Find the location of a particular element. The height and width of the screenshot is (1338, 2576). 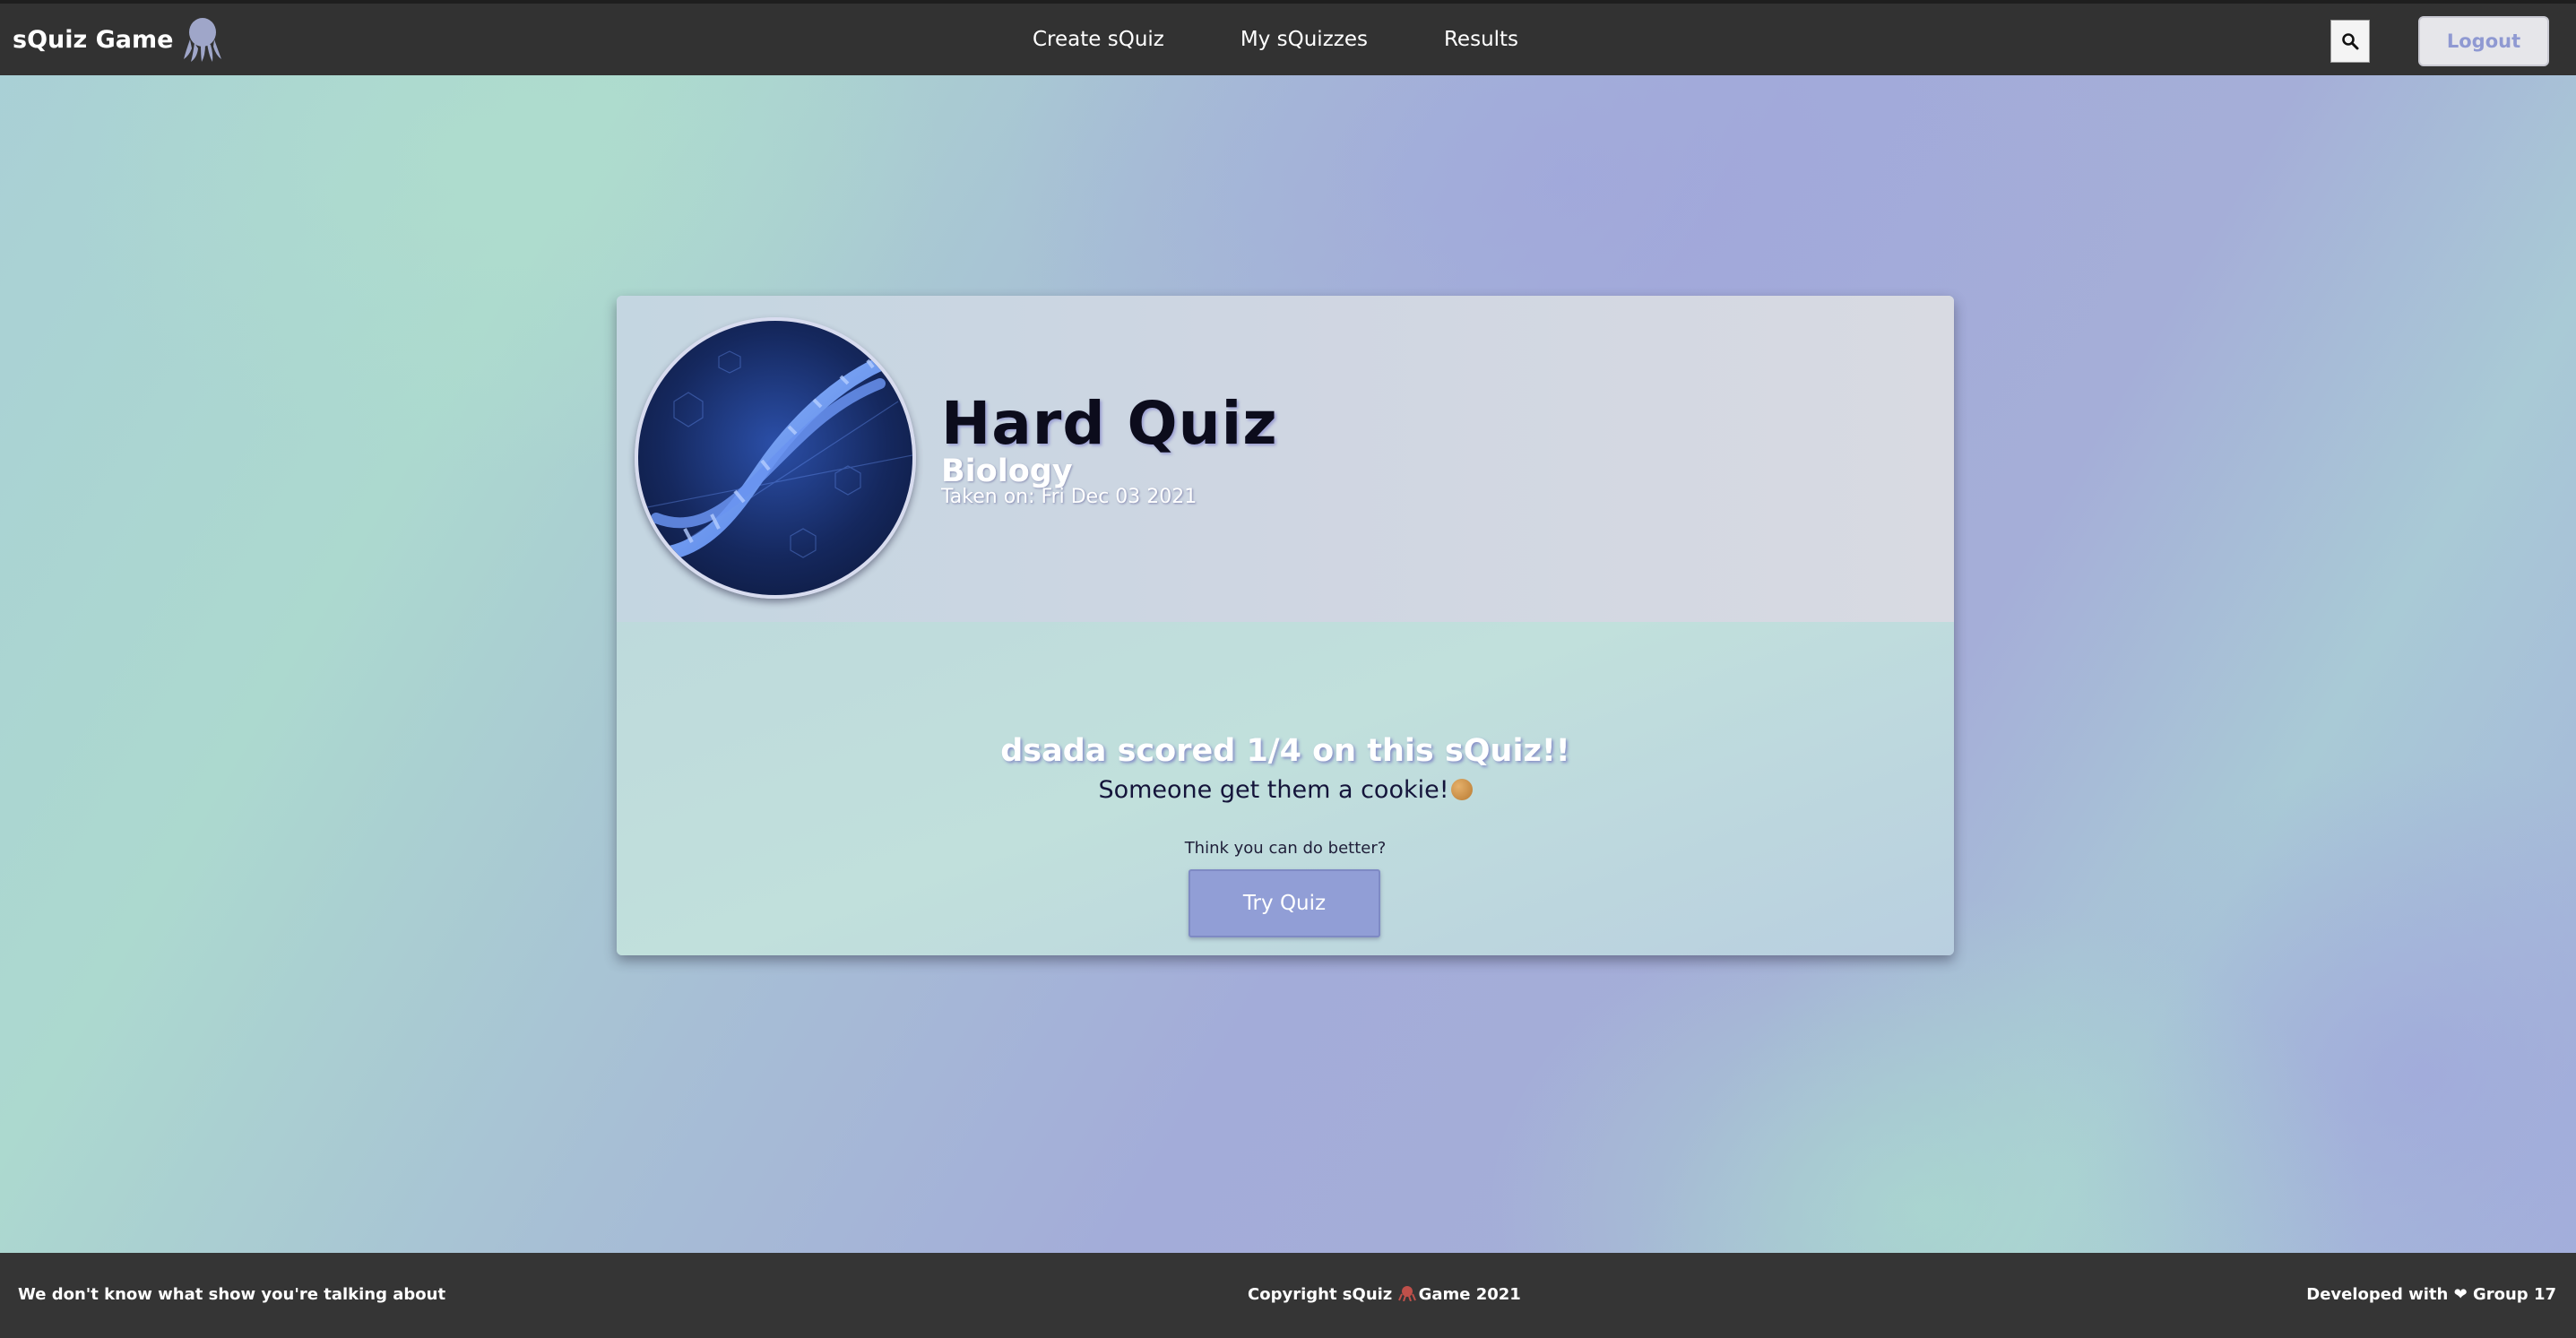

brand: sQuiz Game is located at coordinates (118, 40).